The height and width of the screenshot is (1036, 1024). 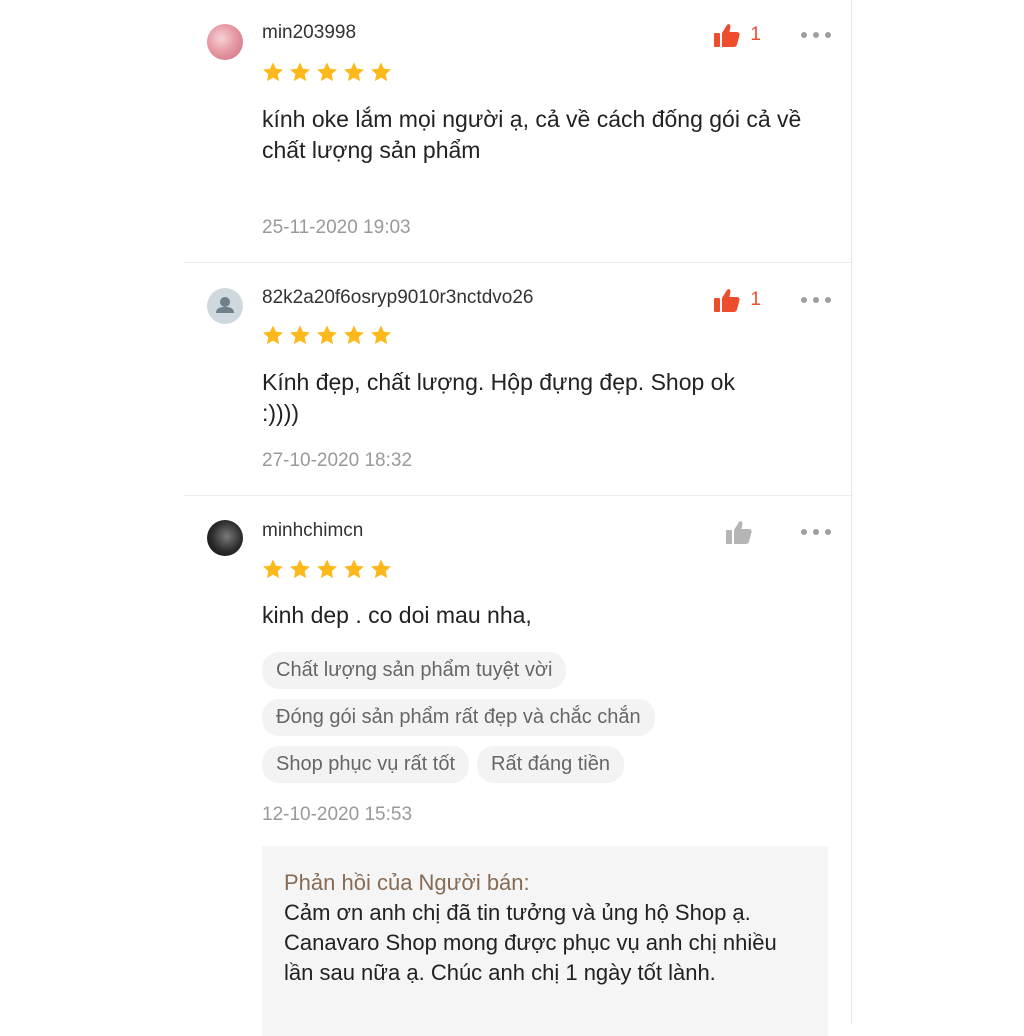 What do you see at coordinates (336, 227) in the screenshot?
I see `review-timestamp: 25-11-2020 19:03` at bounding box center [336, 227].